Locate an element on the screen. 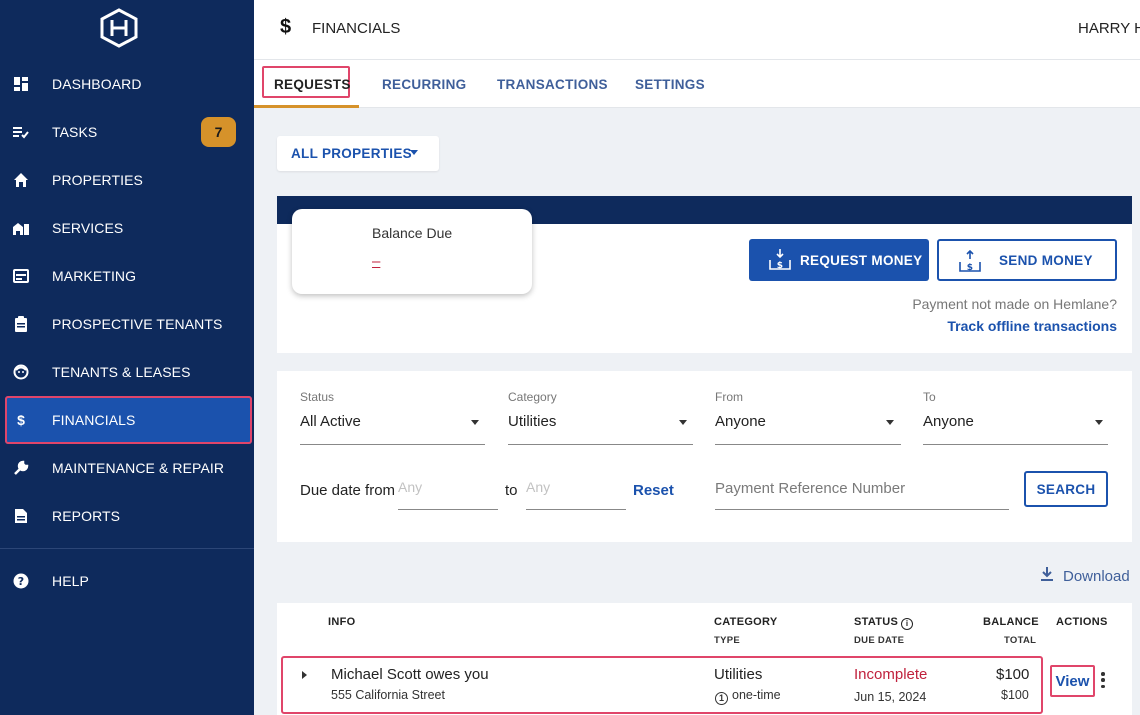 This screenshot has height=715, width=1140. sidebar-item-prospective-tenants: PROSPECTIVE TENANTS is located at coordinates (127, 324).